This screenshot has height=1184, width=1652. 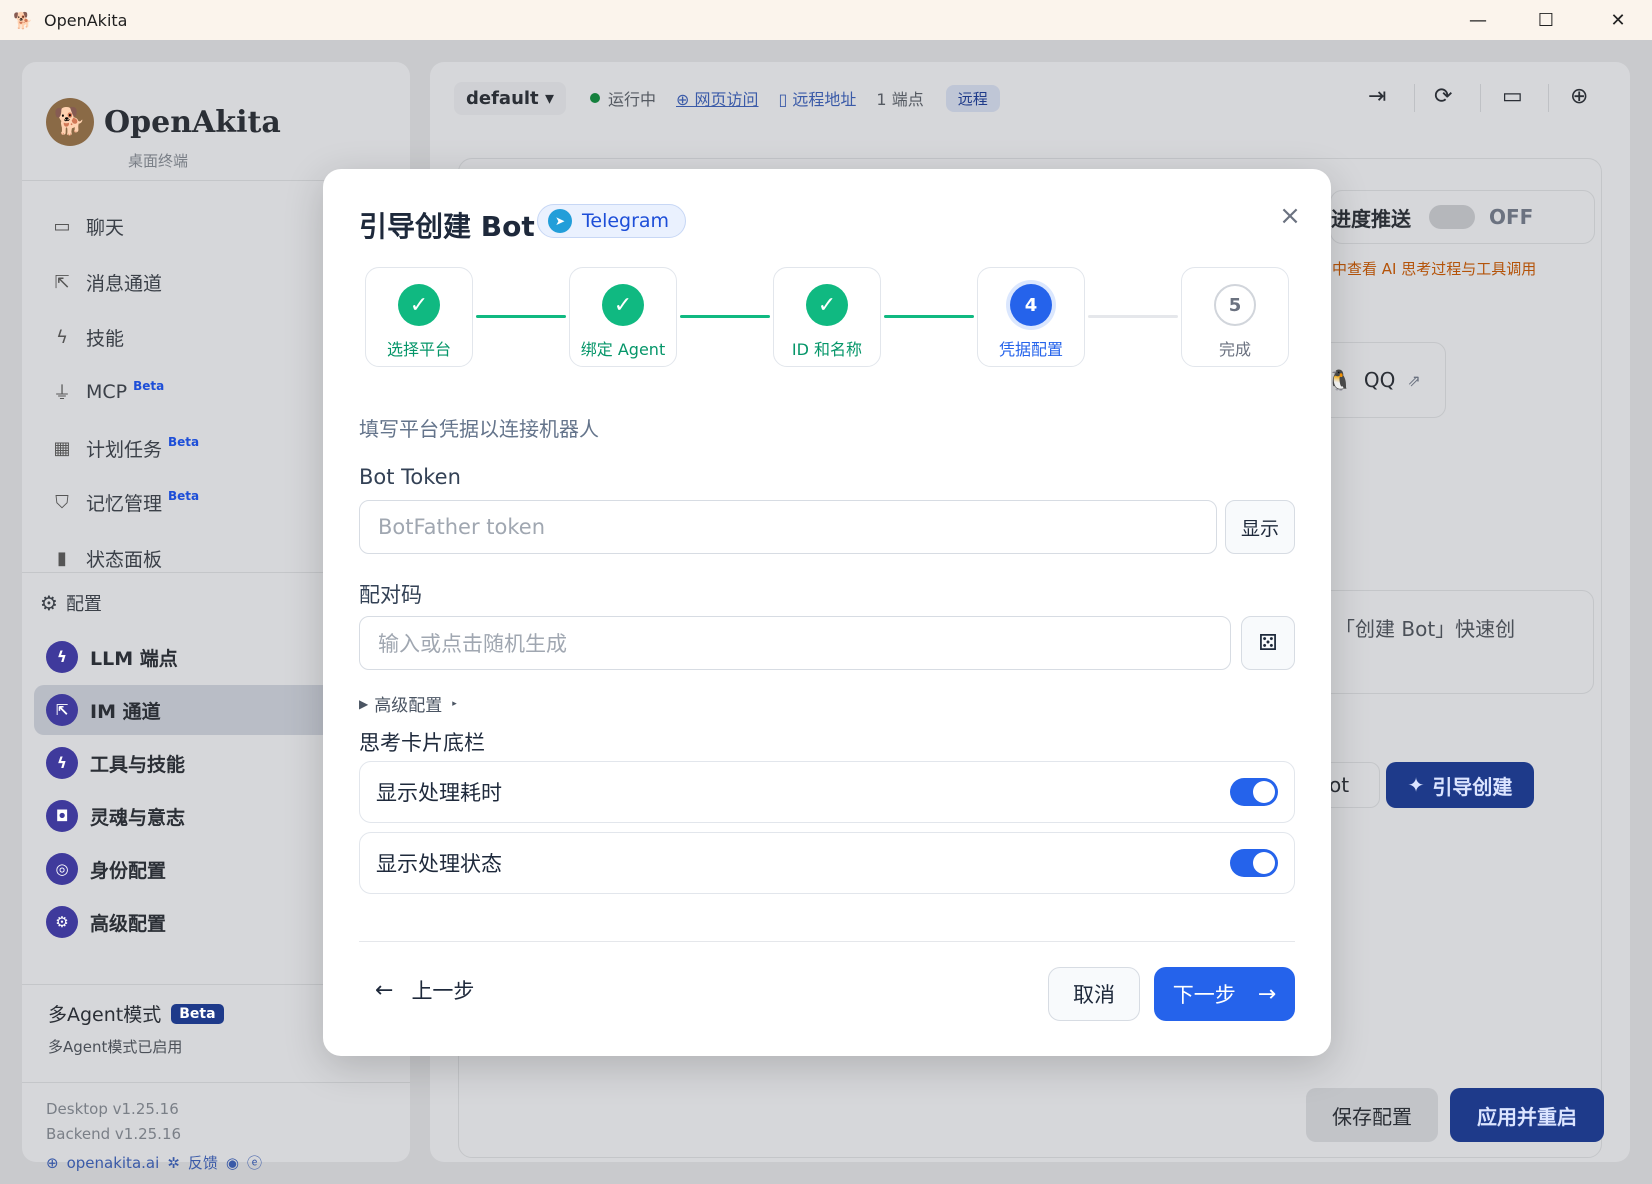 What do you see at coordinates (62, 558) in the screenshot?
I see `chart-icon: ▮` at bounding box center [62, 558].